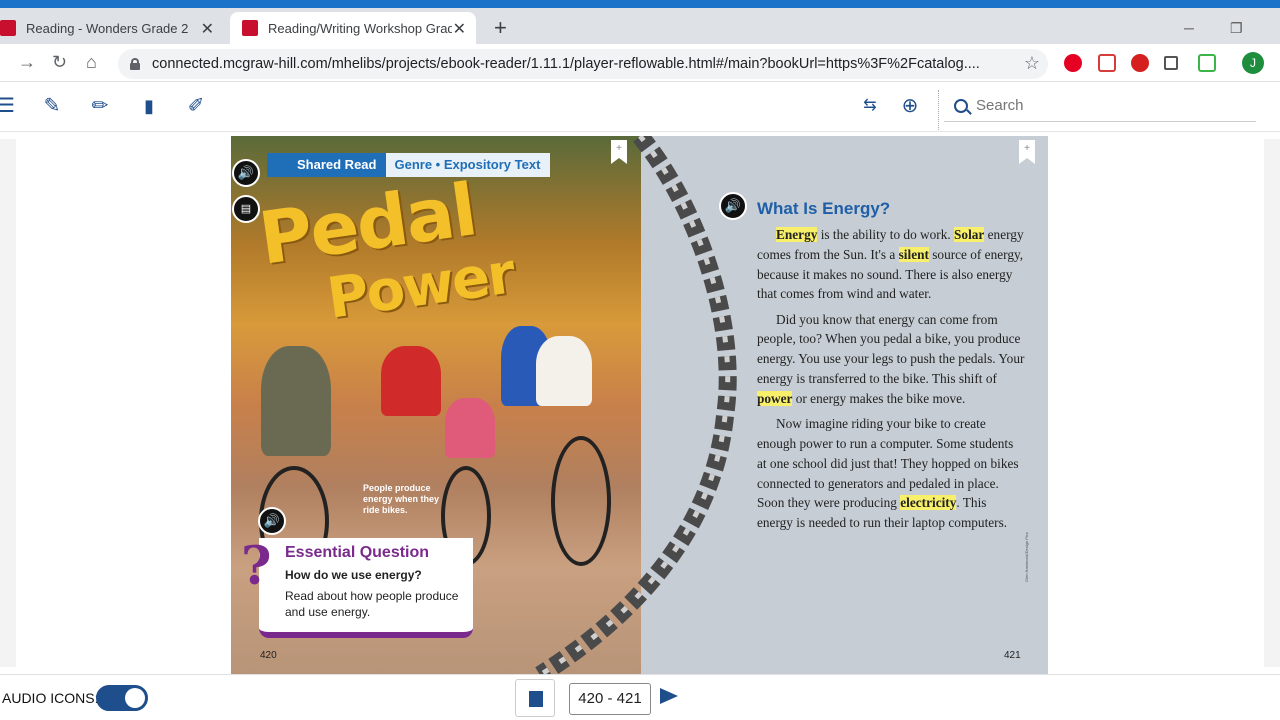 Image resolution: width=1280 pixels, height=720 pixels. I want to click on chain-links, so click(636, 405).